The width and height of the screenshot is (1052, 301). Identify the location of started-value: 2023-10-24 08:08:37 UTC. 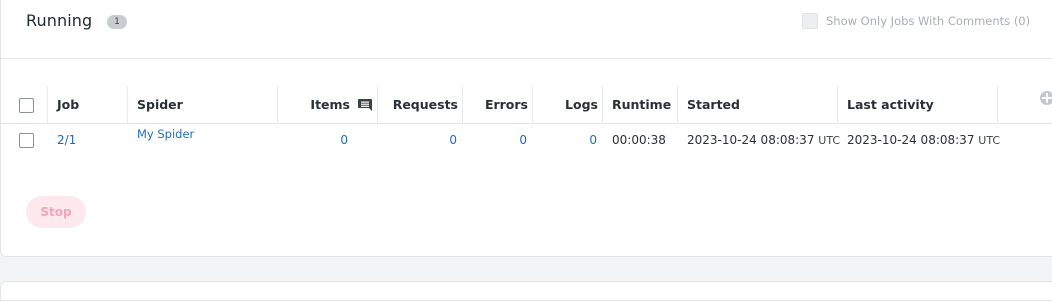
(763, 141).